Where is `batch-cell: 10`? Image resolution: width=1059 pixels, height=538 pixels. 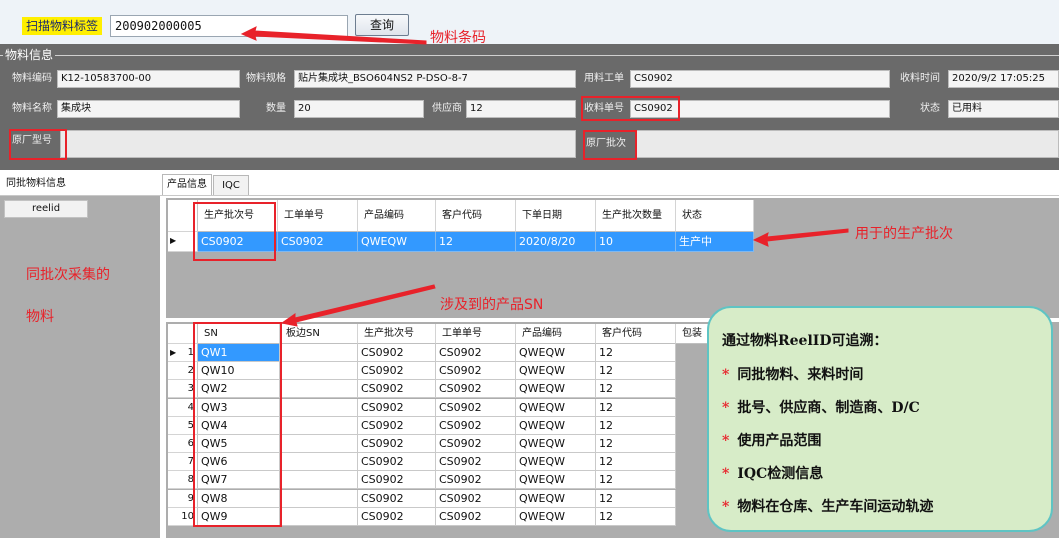
batch-cell: 10 is located at coordinates (636, 242).